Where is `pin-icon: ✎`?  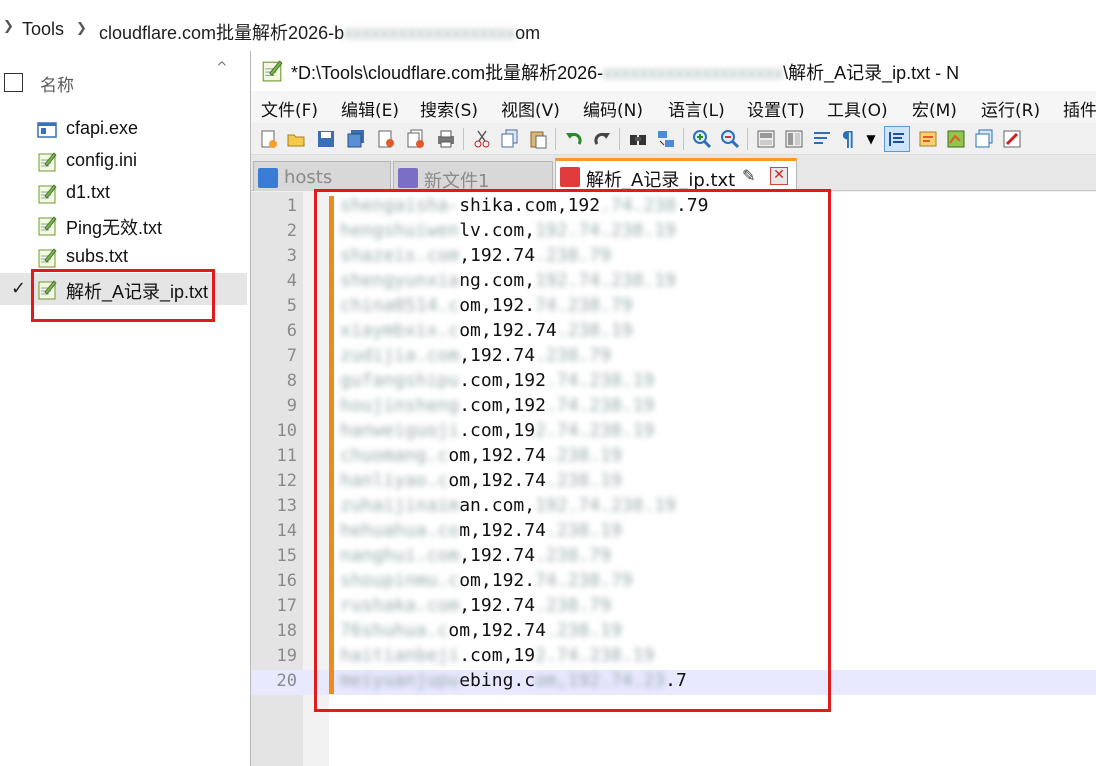
pin-icon: ✎ is located at coordinates (748, 175).